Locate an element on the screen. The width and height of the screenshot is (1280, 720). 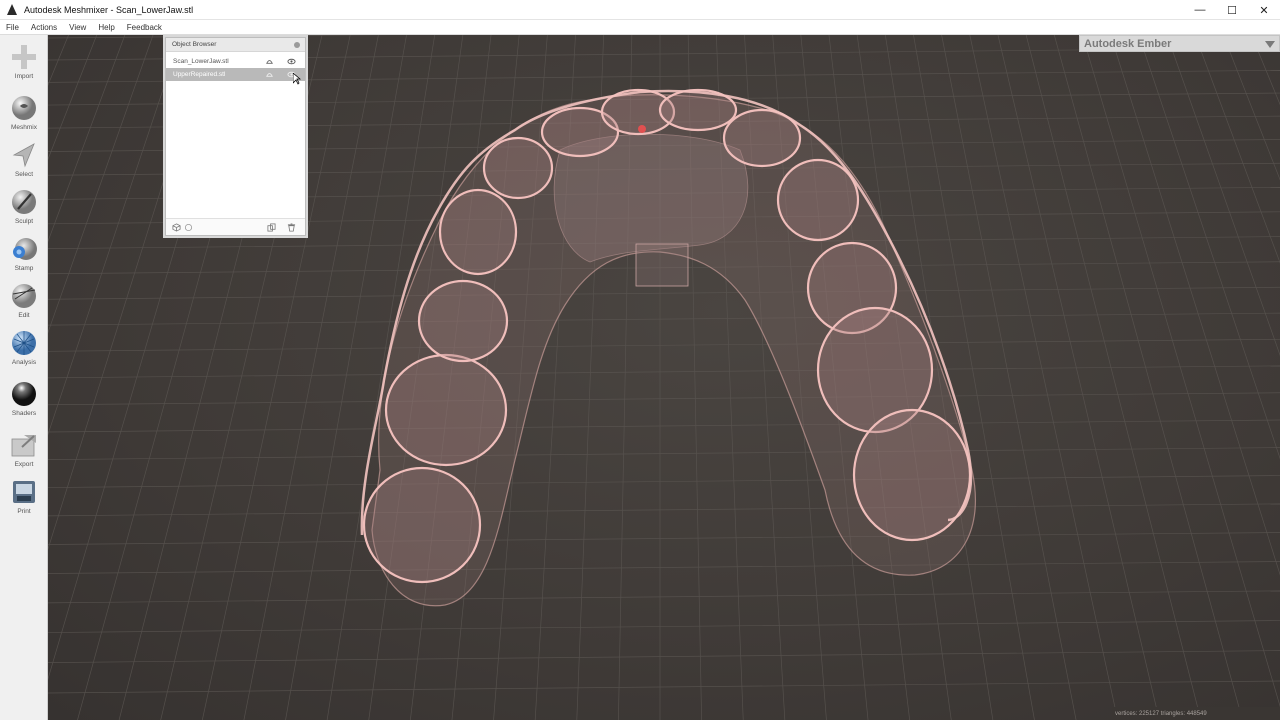
cube-icon is located at coordinates (176, 227).